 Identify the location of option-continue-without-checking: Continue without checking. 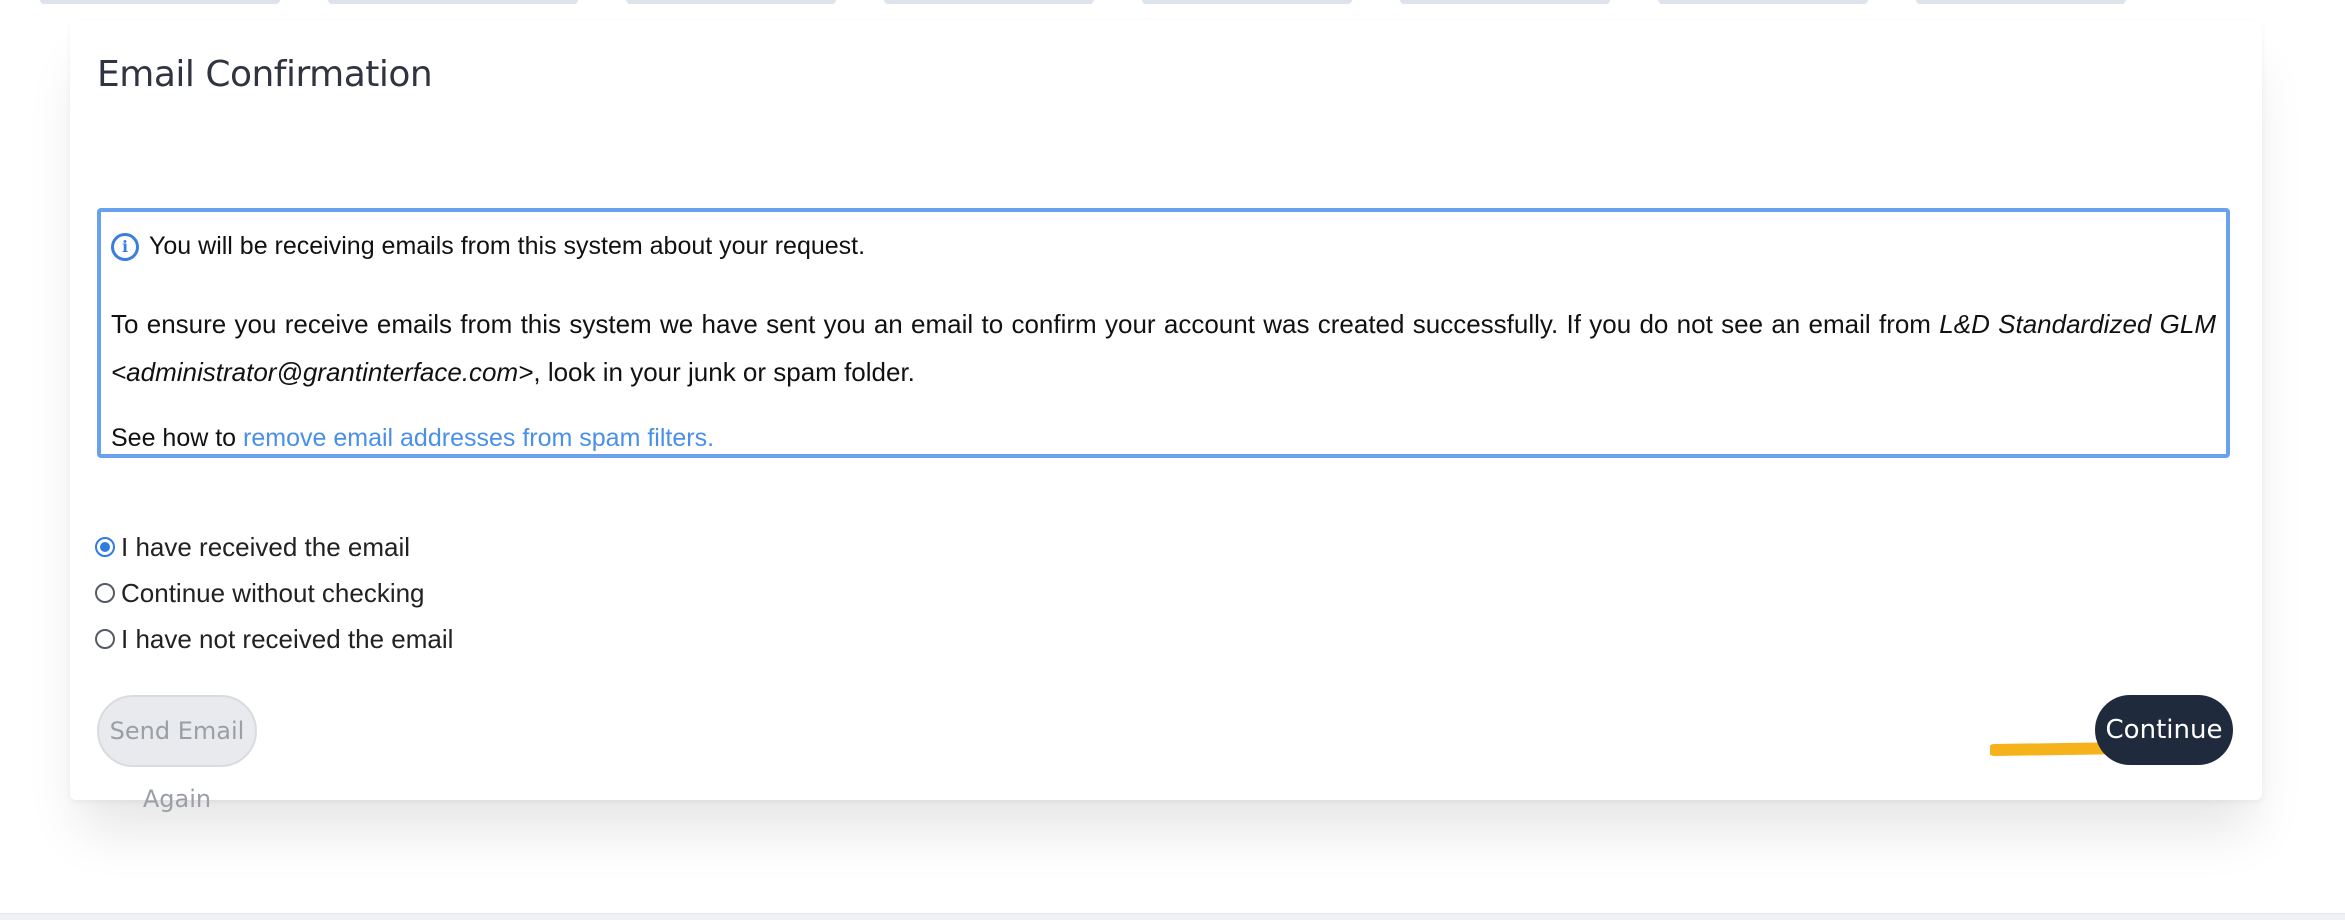
(274, 593).